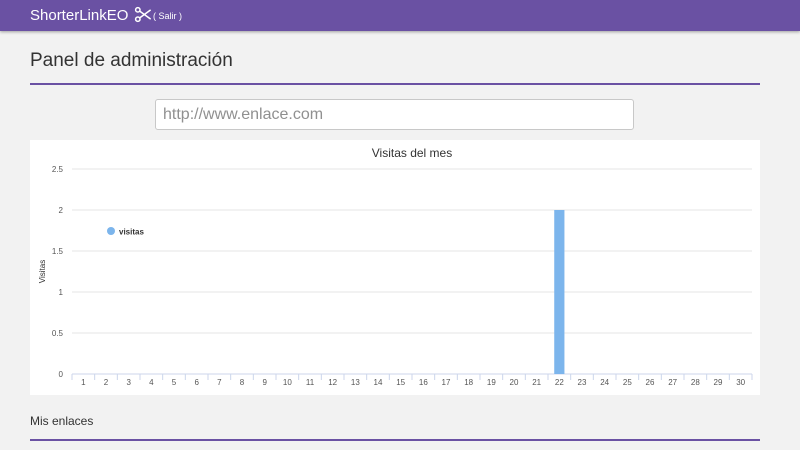 This screenshot has height=450, width=800. Describe the element at coordinates (468, 382) in the screenshot. I see `x-tick-label: 18` at that location.